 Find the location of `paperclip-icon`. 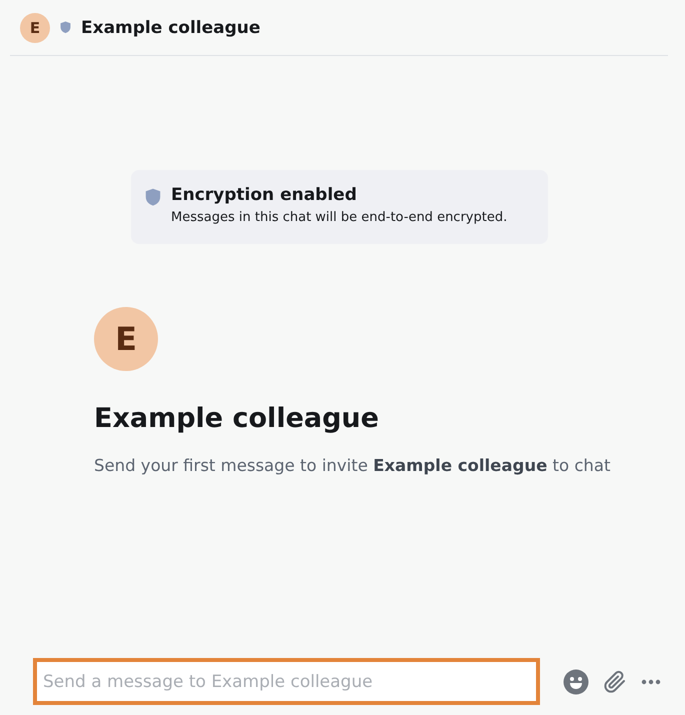

paperclip-icon is located at coordinates (615, 681).